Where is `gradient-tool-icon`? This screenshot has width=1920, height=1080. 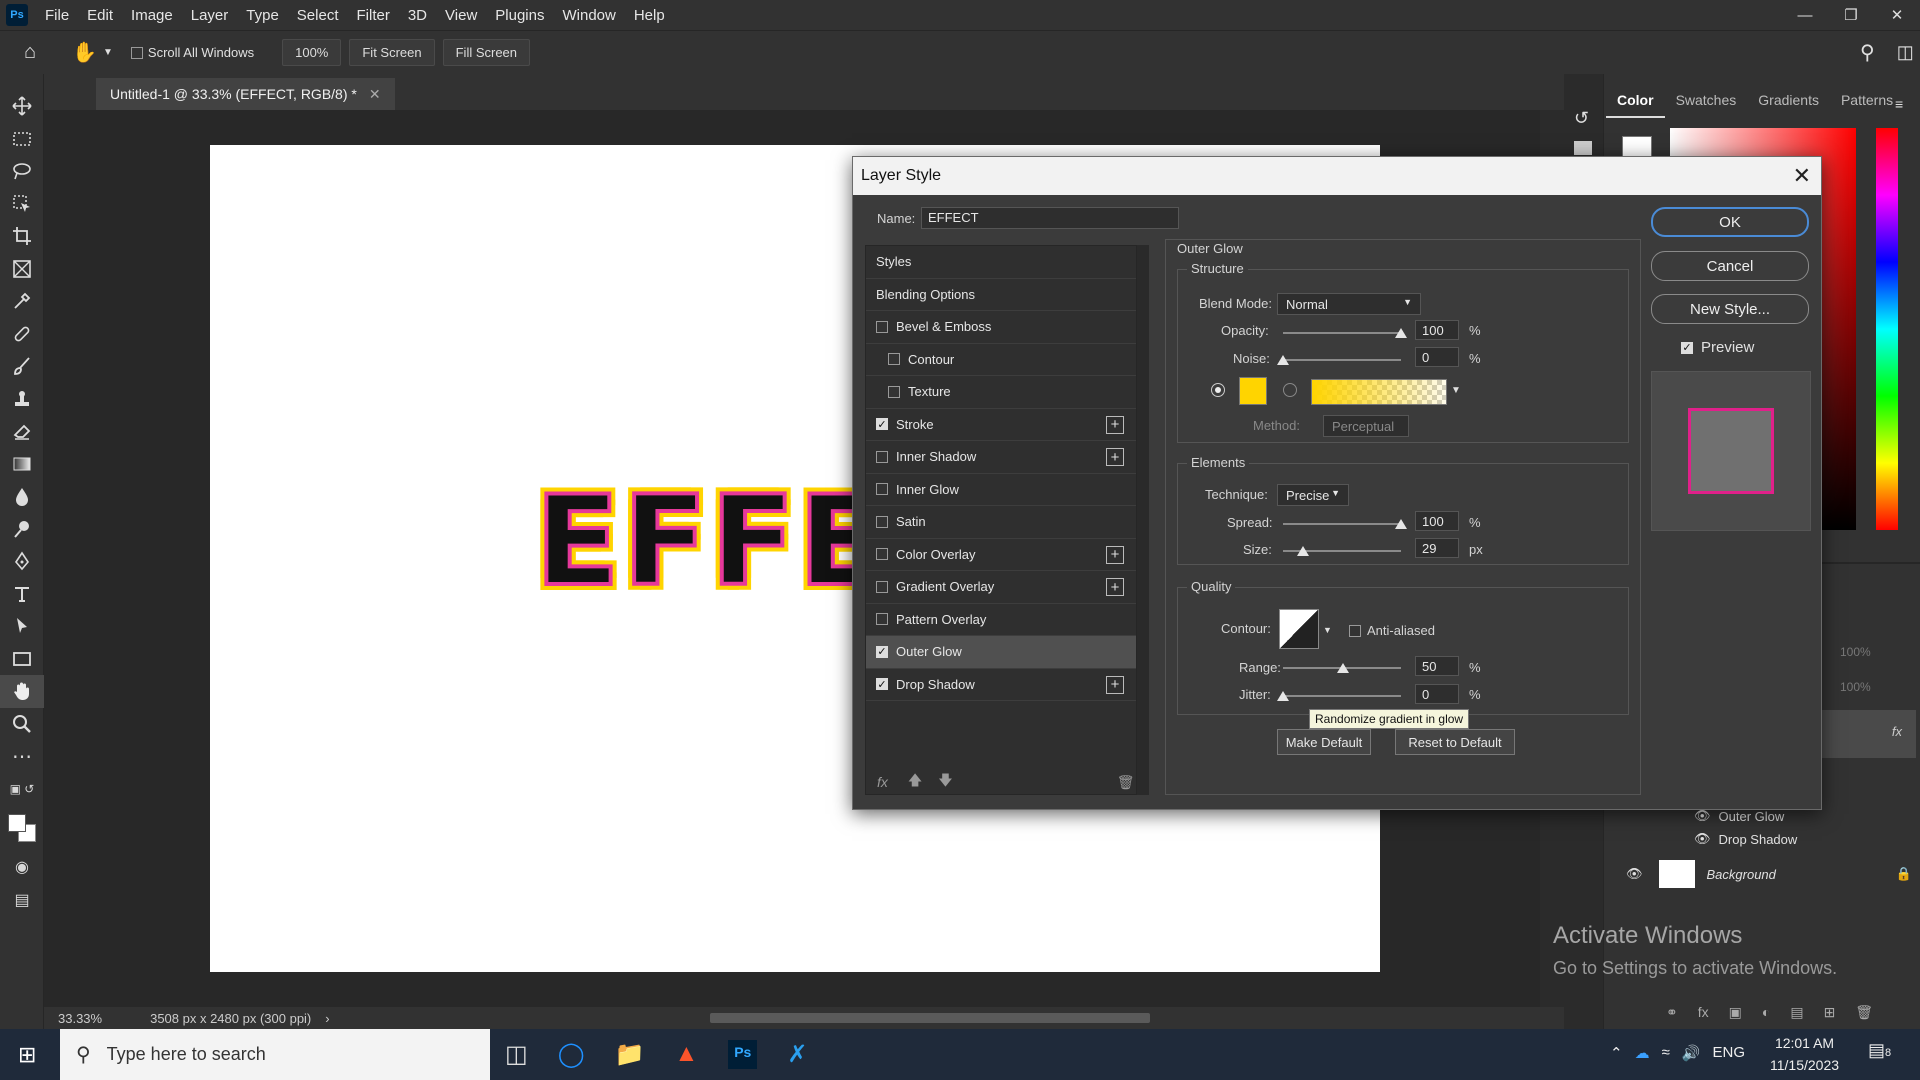
gradient-tool-icon is located at coordinates (22, 464).